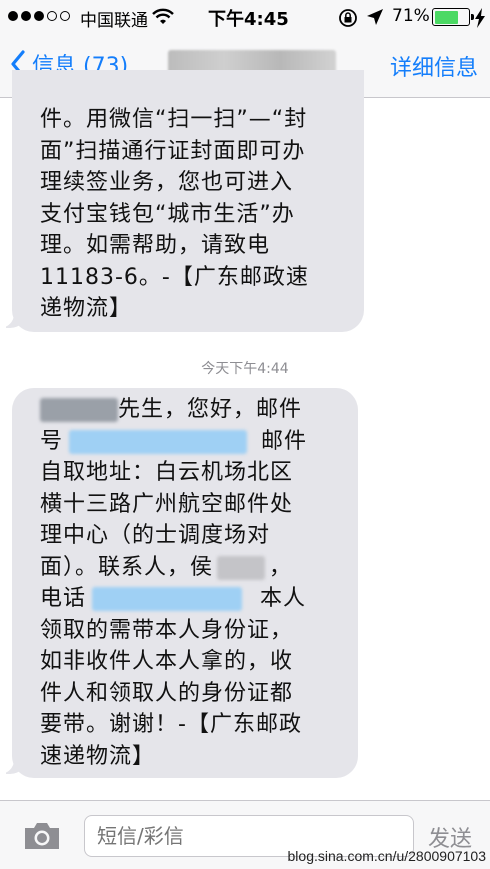 This screenshot has height=869, width=490. What do you see at coordinates (167, 472) in the screenshot?
I see `message-text-line: 自取地址：白云机场北区` at bounding box center [167, 472].